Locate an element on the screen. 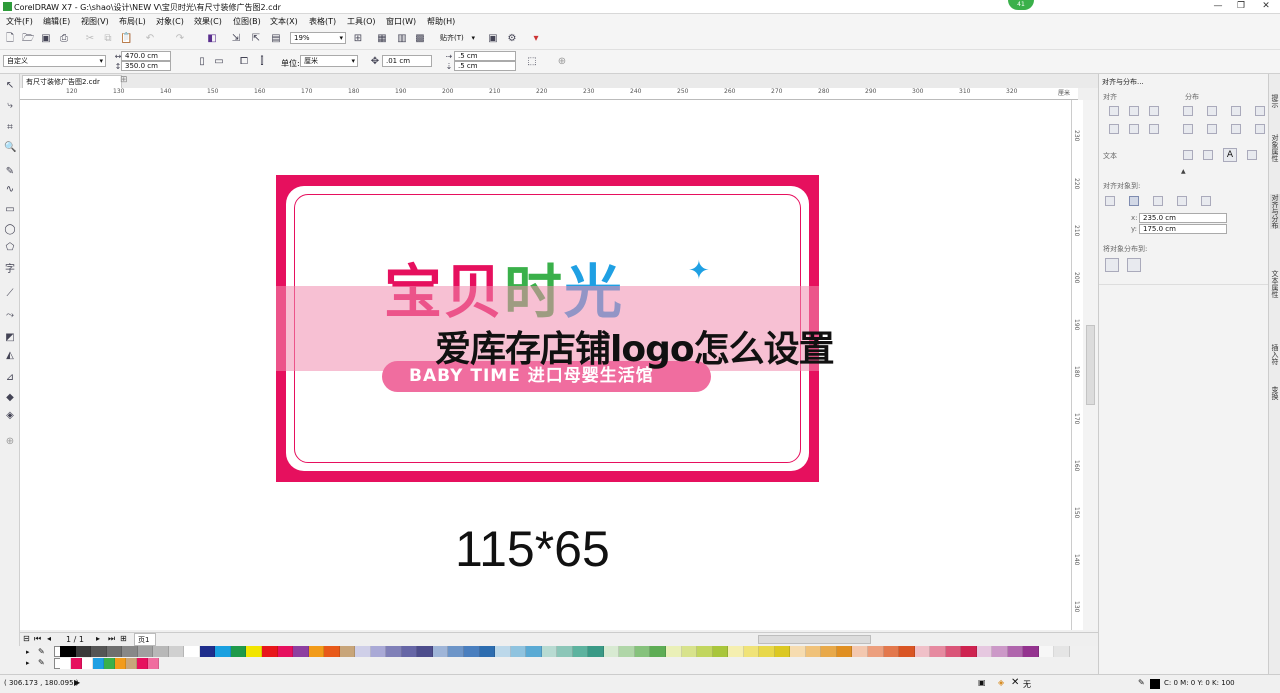 The width and height of the screenshot is (1280, 693). palette-scroll-left-icon: ▸ is located at coordinates (28, 652).